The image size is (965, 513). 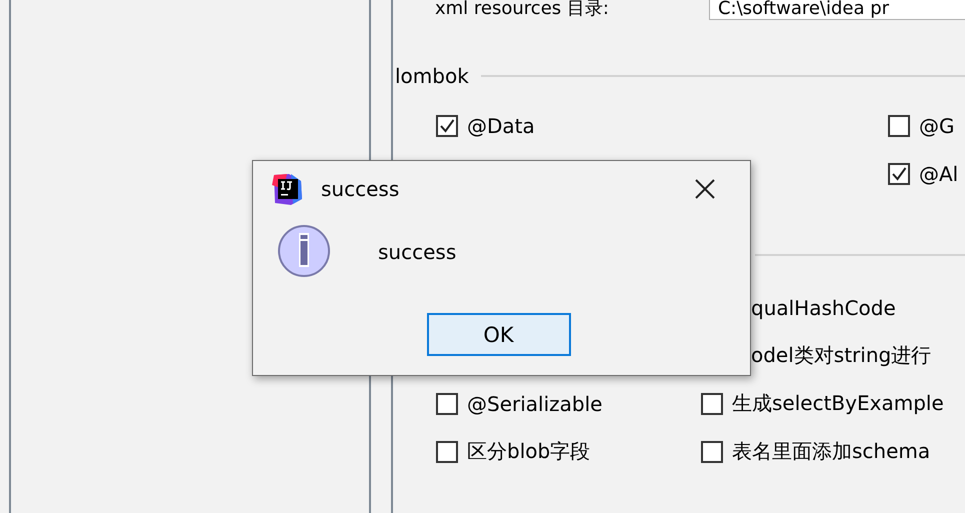 I want to click on info-icon, so click(x=305, y=252).